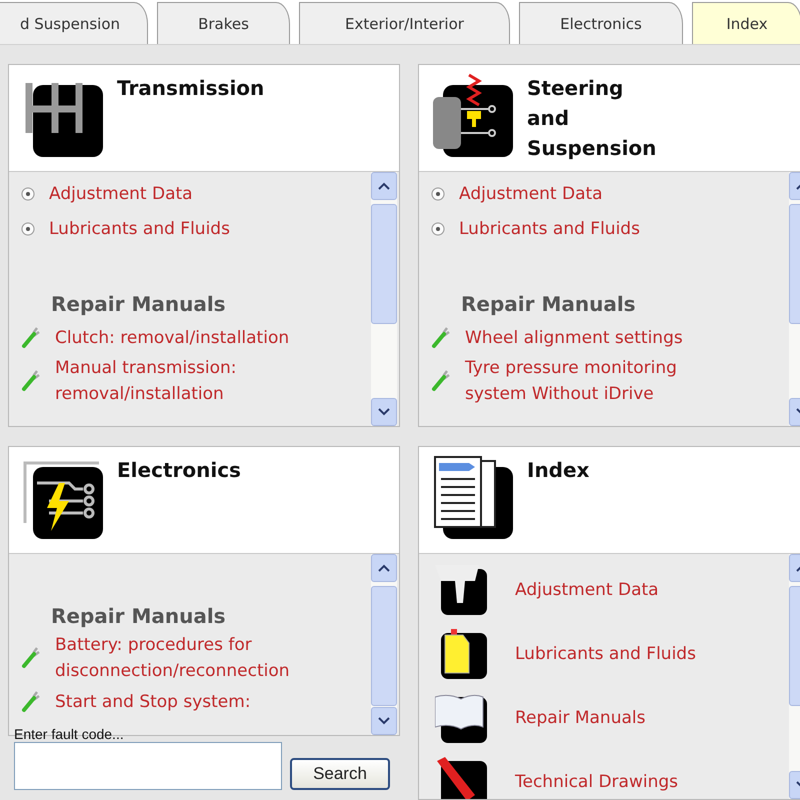 The width and height of the screenshot is (800, 800). Describe the element at coordinates (340, 774) in the screenshot. I see `search-button: Search` at that location.